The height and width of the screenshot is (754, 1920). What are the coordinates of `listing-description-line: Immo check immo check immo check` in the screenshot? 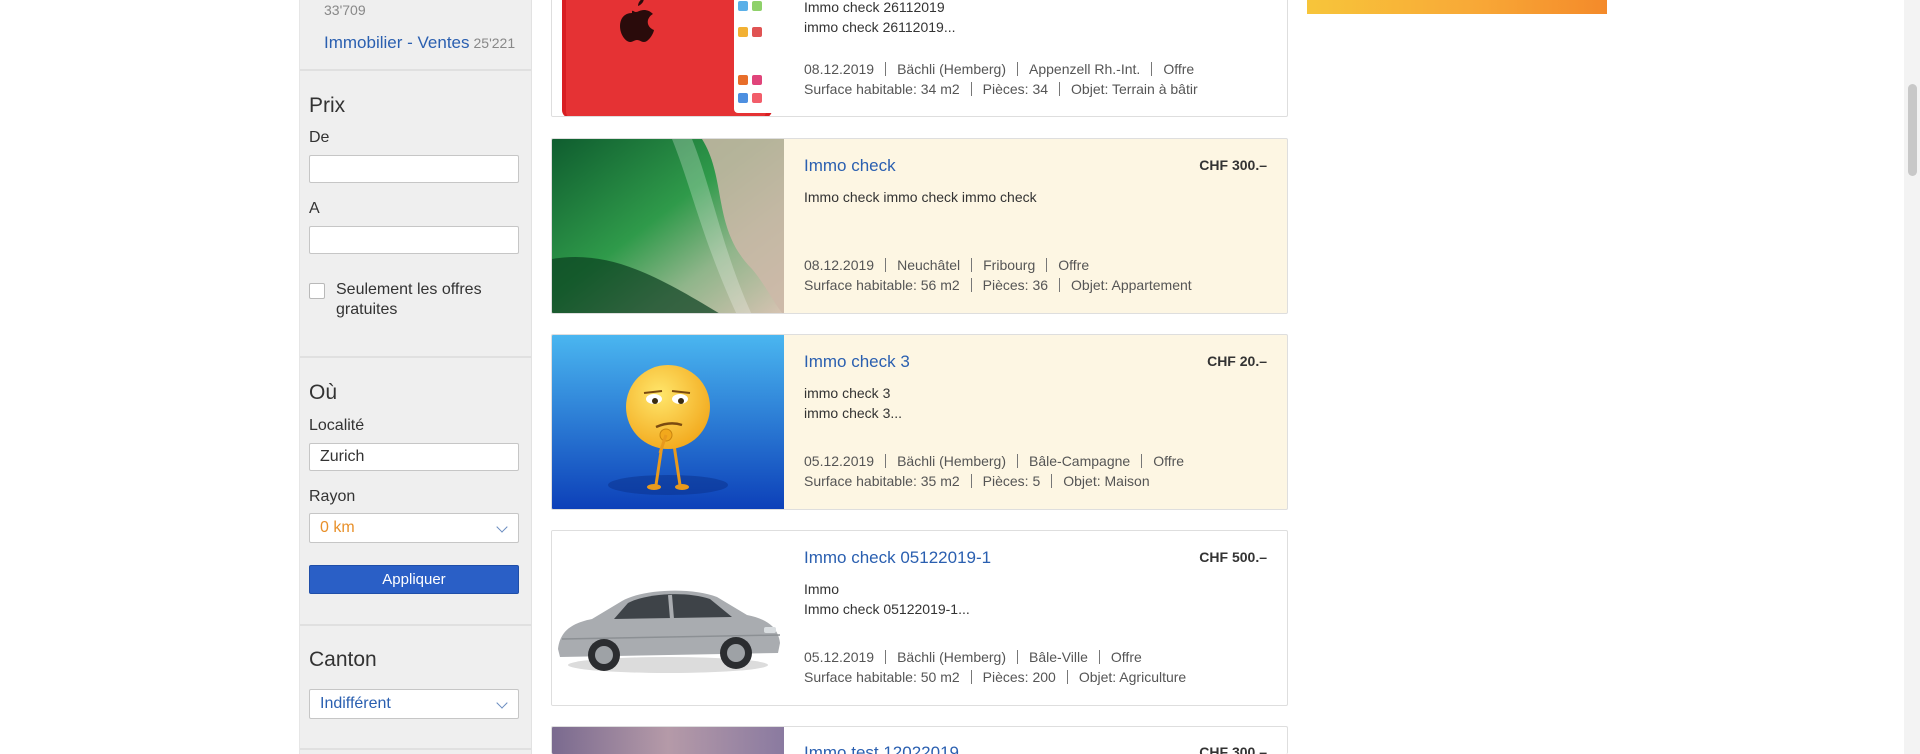 It's located at (920, 197).